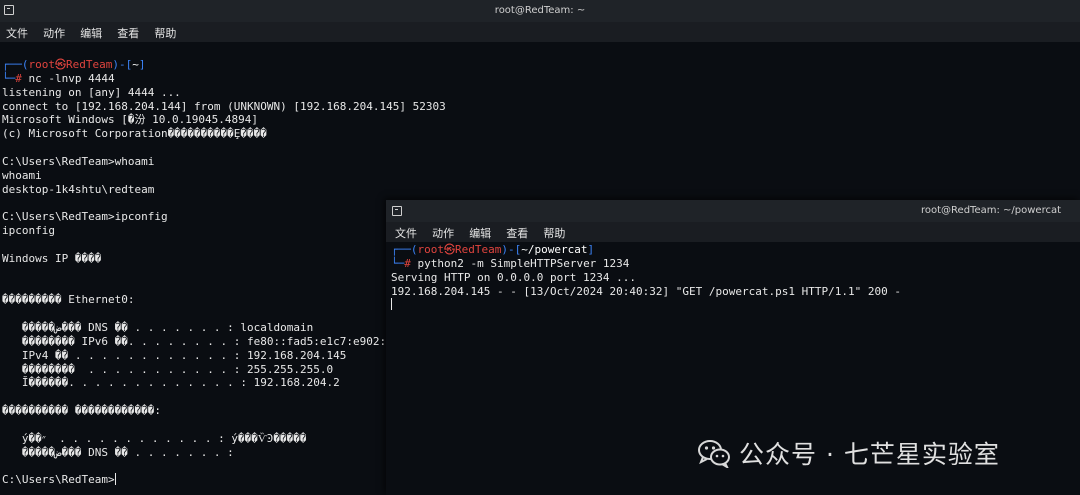 The height and width of the screenshot is (495, 1080). What do you see at coordinates (735, 305) in the screenshot?
I see `cursor-line` at bounding box center [735, 305].